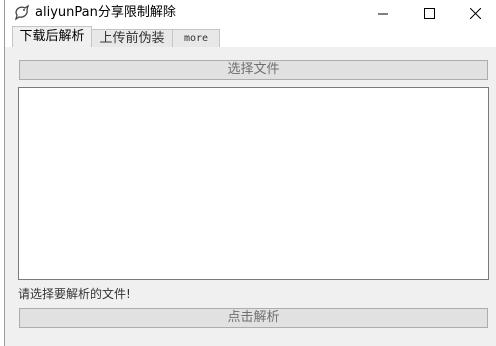  Describe the element at coordinates (105, 12) in the screenshot. I see `window-title: aliyunPan分享限制解除` at that location.